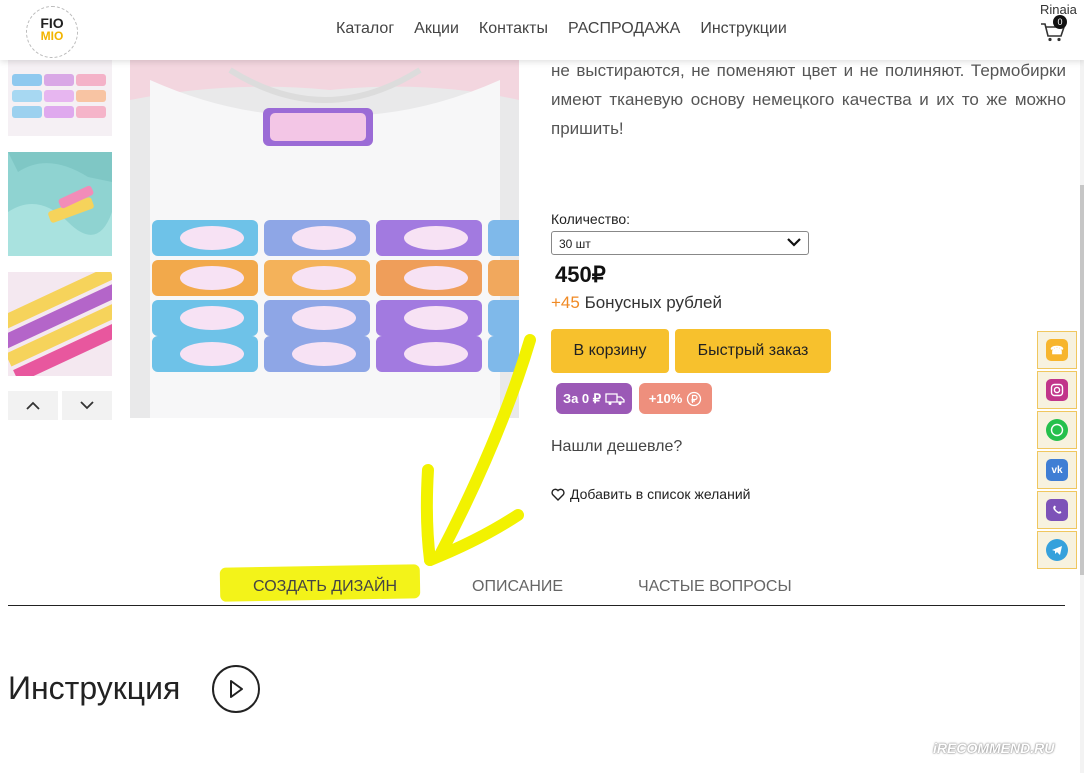 The image size is (1084, 773). I want to click on heart-icon, so click(558, 494).